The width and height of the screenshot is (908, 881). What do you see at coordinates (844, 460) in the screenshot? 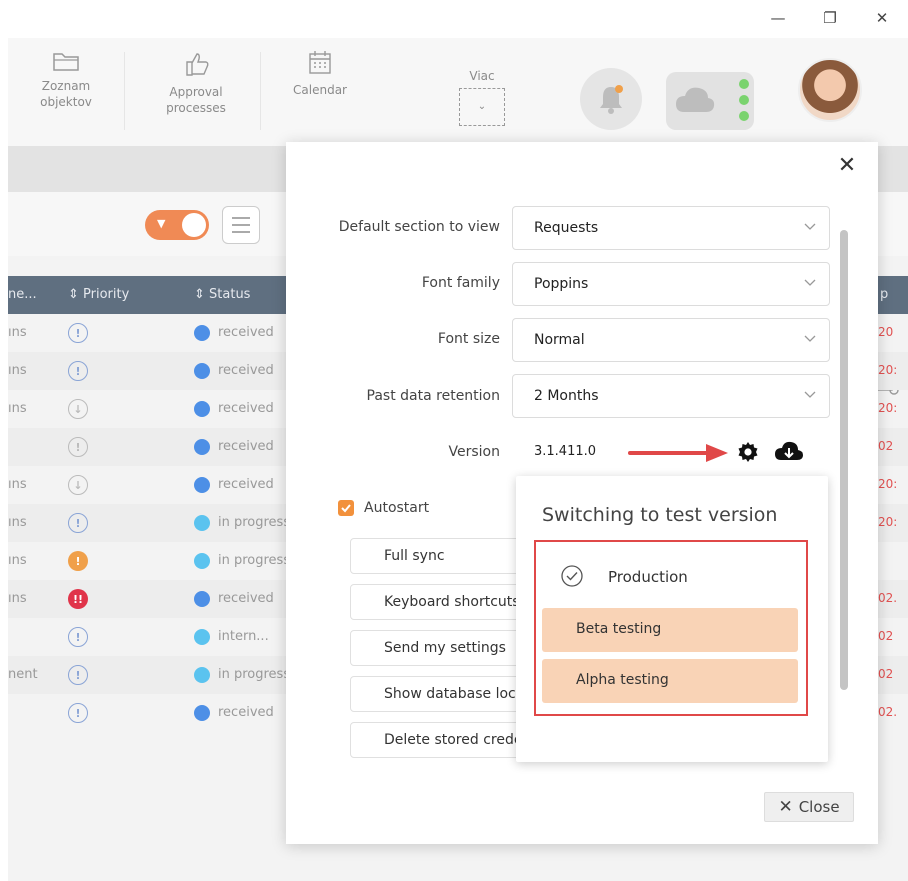
I see `modal-scrollbar` at bounding box center [844, 460].